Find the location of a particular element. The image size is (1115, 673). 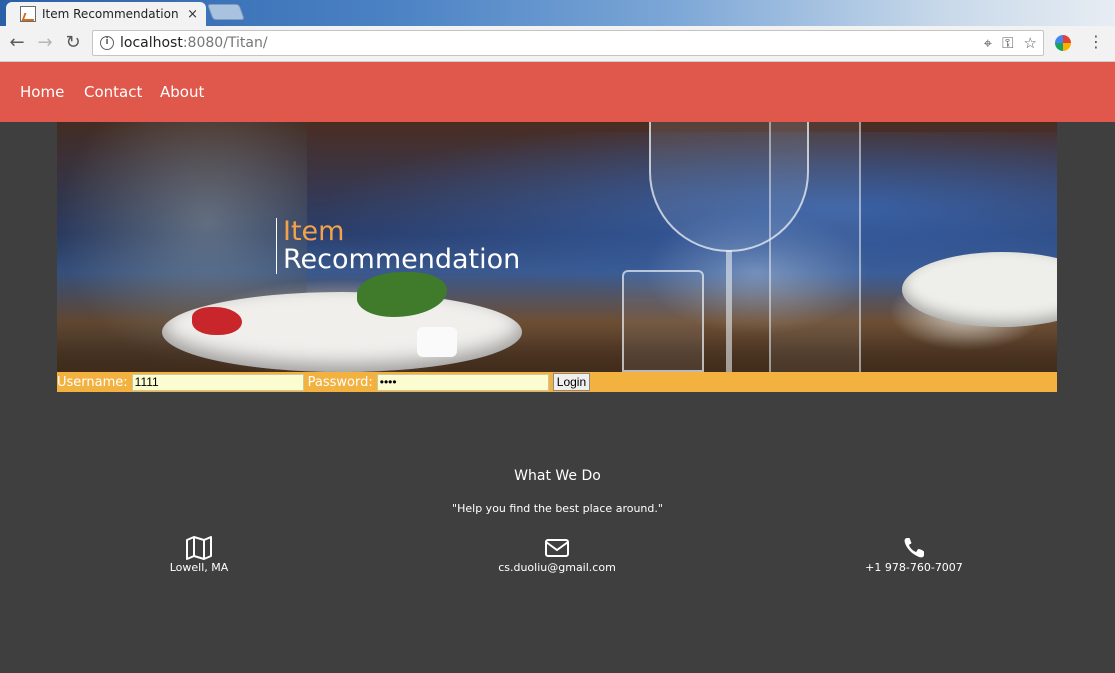

browser-tab-bar: Item Recommendation F × is located at coordinates (557, 13).